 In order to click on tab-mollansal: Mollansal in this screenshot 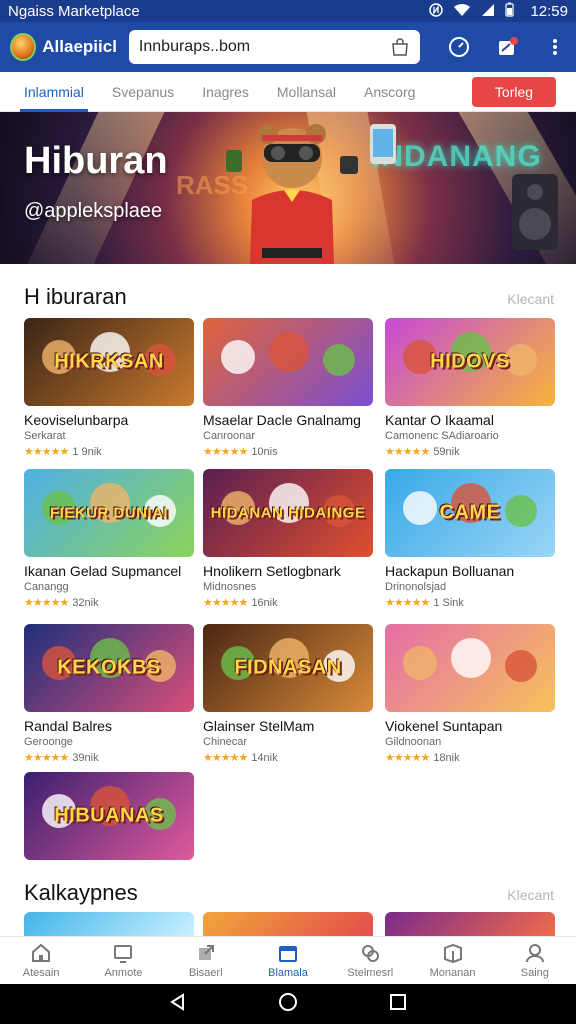, I will do `click(306, 92)`.